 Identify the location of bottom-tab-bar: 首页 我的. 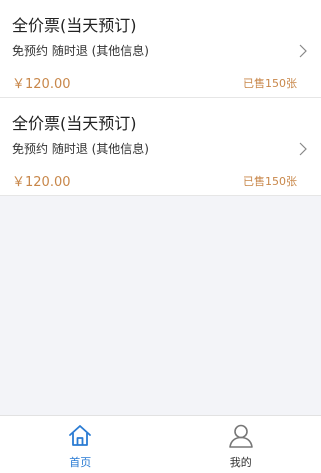
(160, 444).